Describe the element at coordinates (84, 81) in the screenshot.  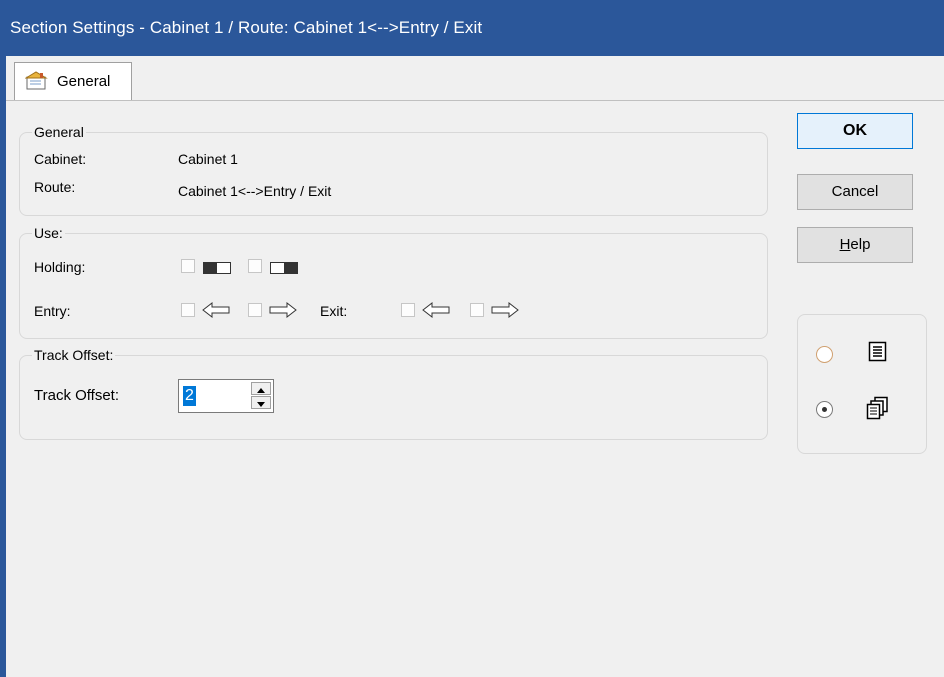
I see `tab-general-label: General` at that location.